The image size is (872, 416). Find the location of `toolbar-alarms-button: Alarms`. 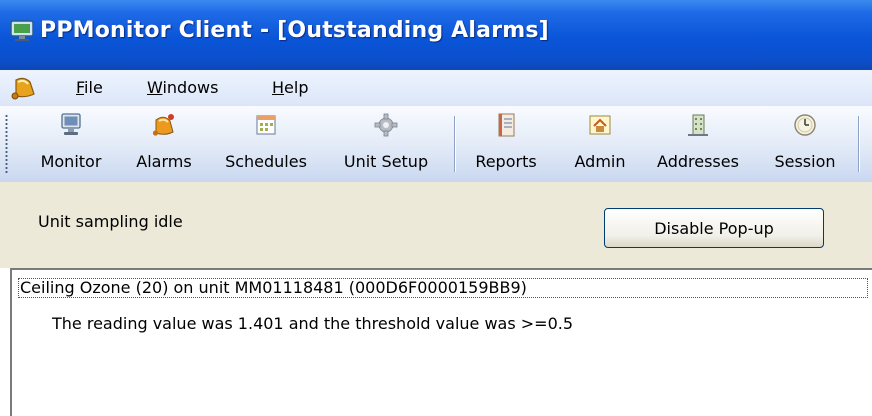

toolbar-alarms-button: Alarms is located at coordinates (164, 144).